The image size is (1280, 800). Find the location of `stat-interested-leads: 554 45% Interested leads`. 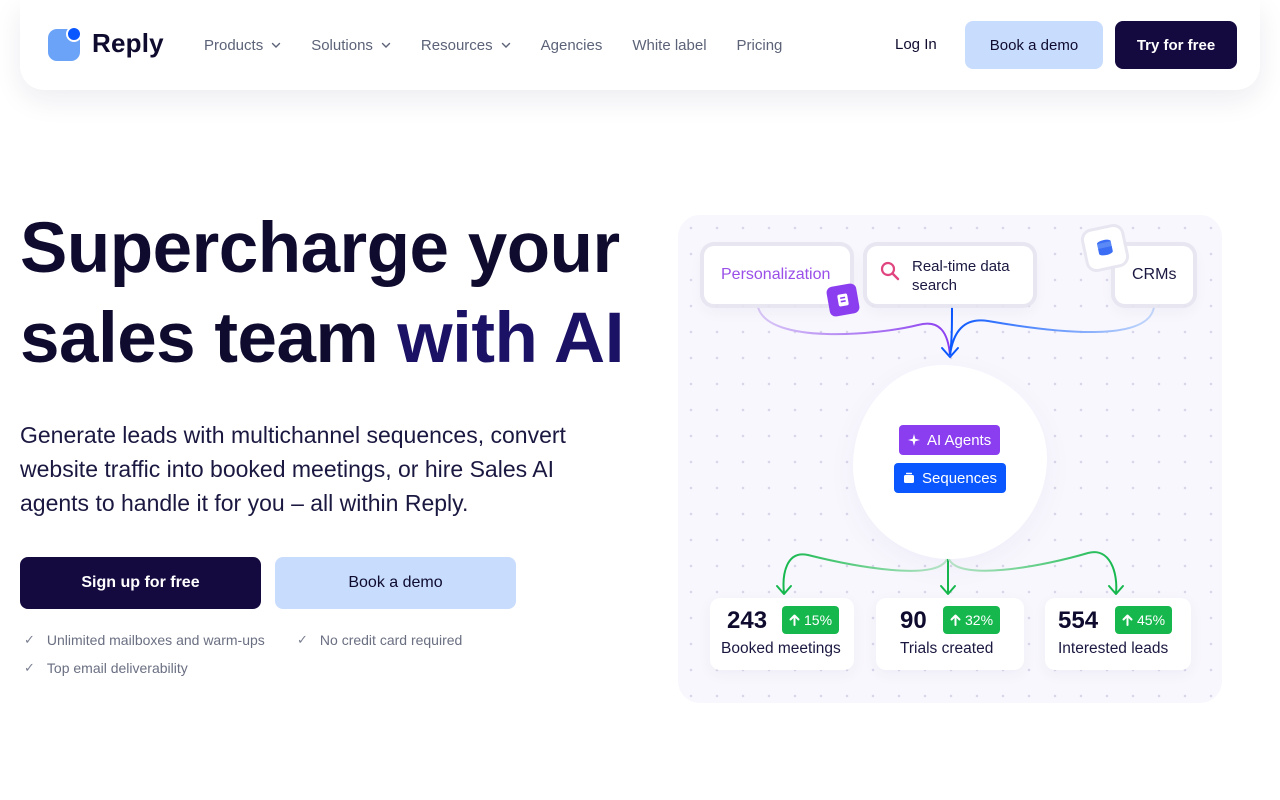

stat-interested-leads: 554 45% Interested leads is located at coordinates (1118, 634).